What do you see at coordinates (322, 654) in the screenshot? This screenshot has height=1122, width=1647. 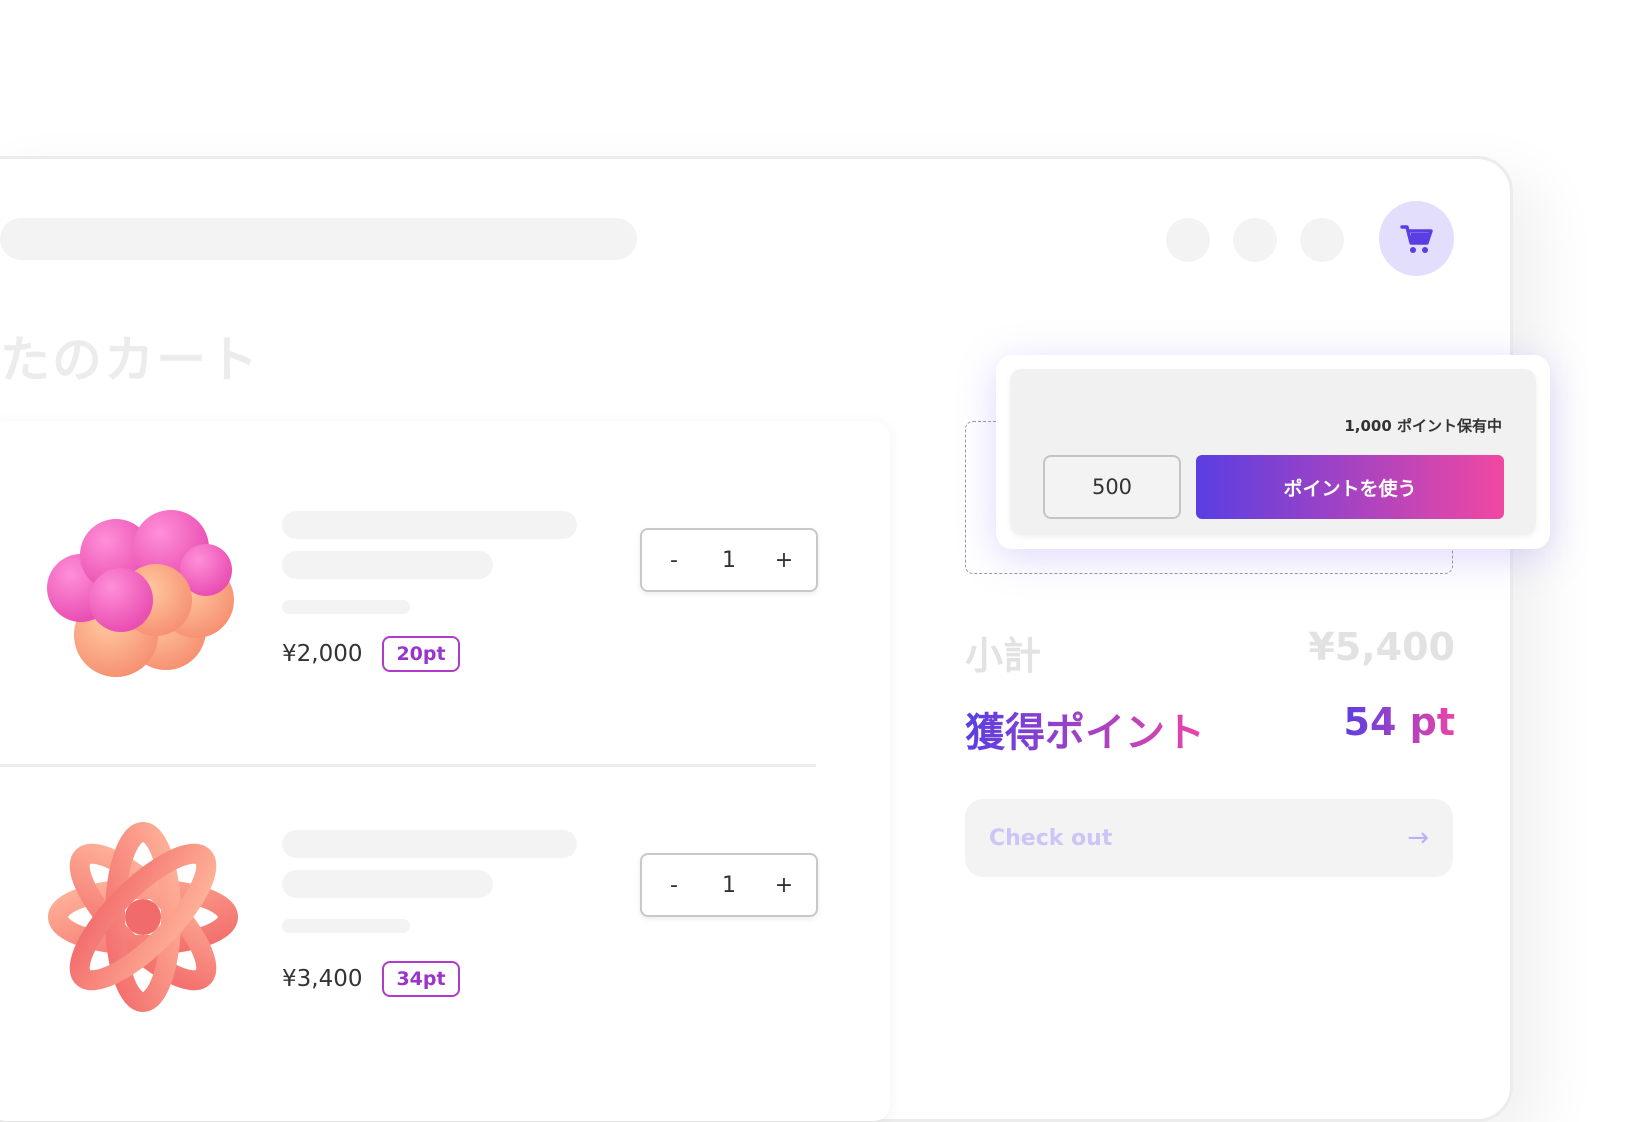 I see `item-price: ¥2,000` at bounding box center [322, 654].